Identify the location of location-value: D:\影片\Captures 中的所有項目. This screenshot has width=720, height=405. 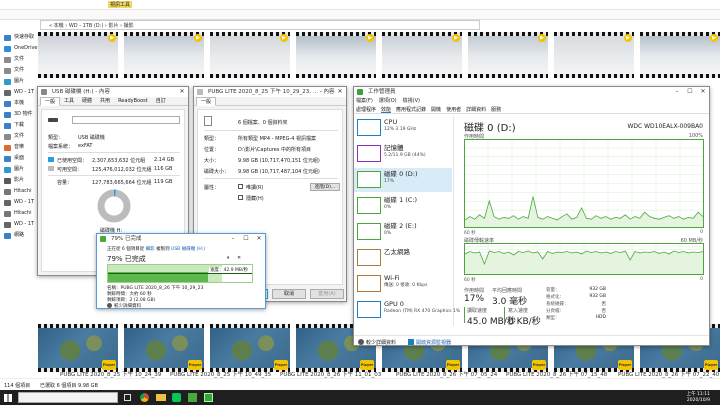
(274, 150).